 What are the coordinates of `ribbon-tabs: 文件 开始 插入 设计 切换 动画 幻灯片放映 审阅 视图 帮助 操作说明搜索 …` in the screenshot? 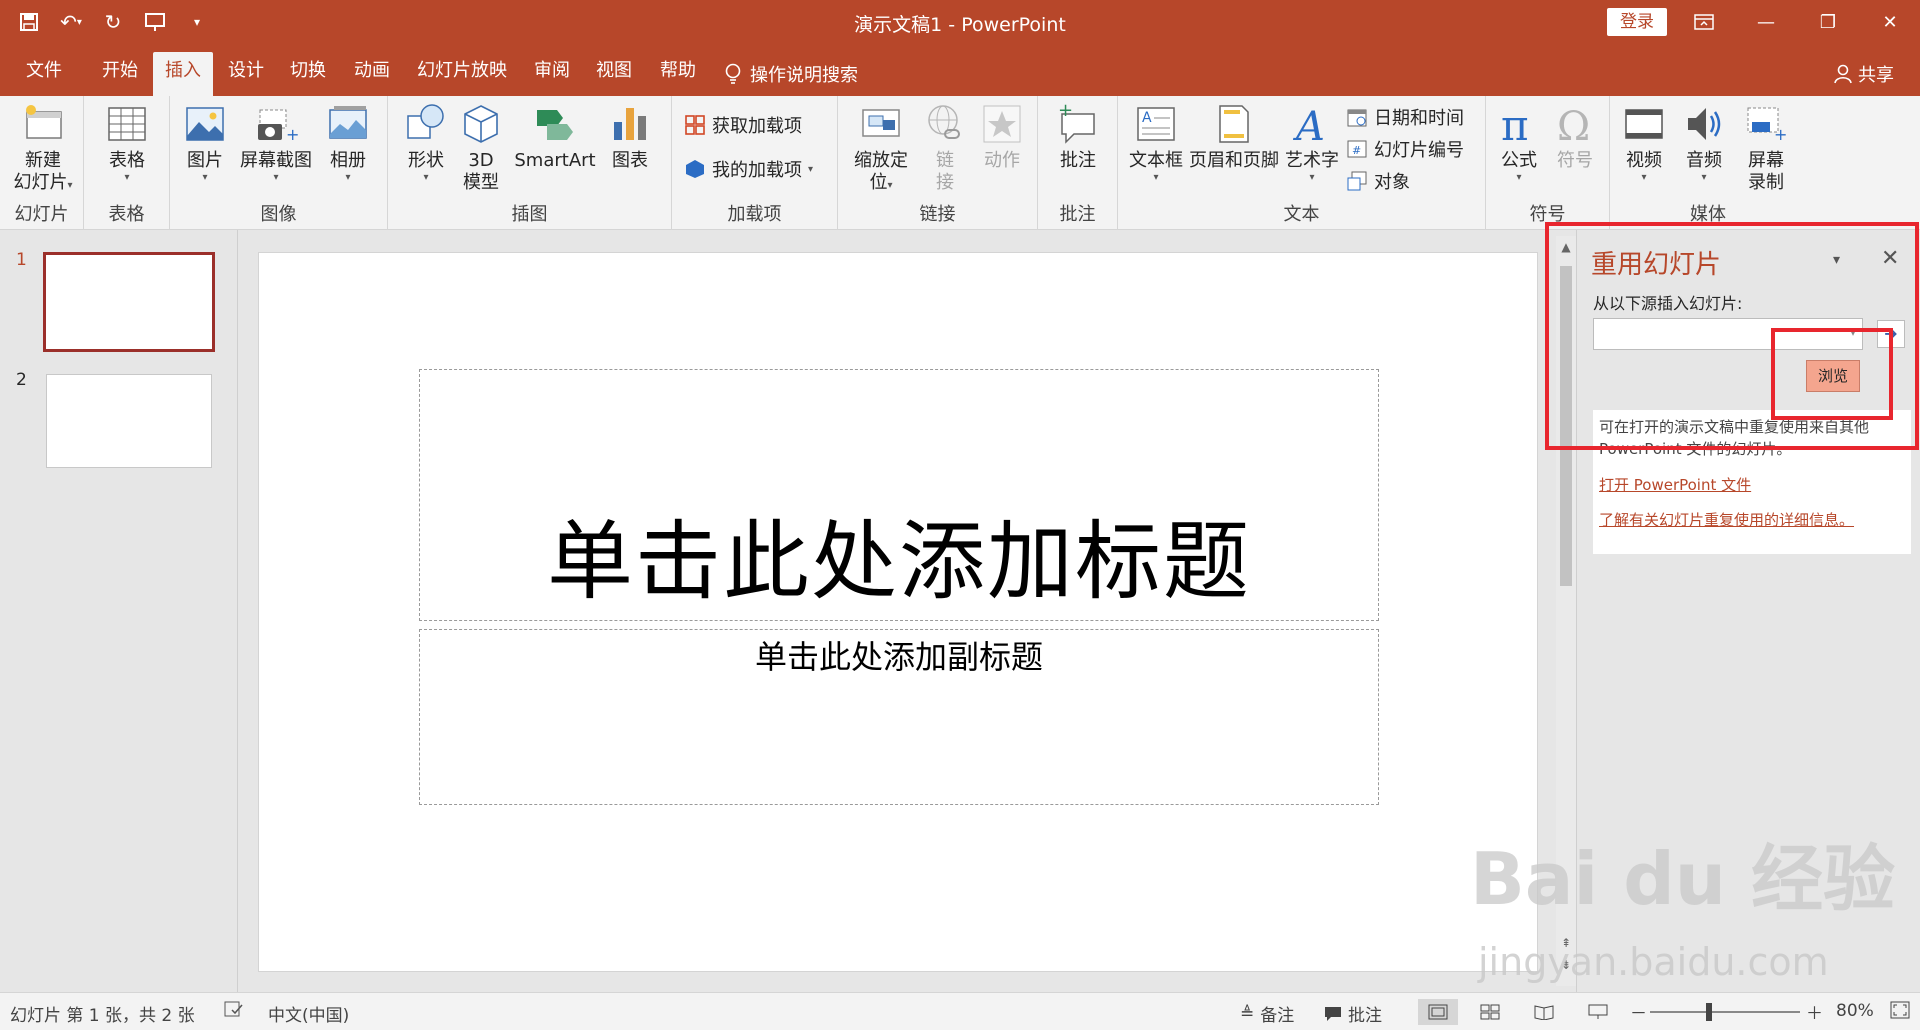 It's located at (960, 70).